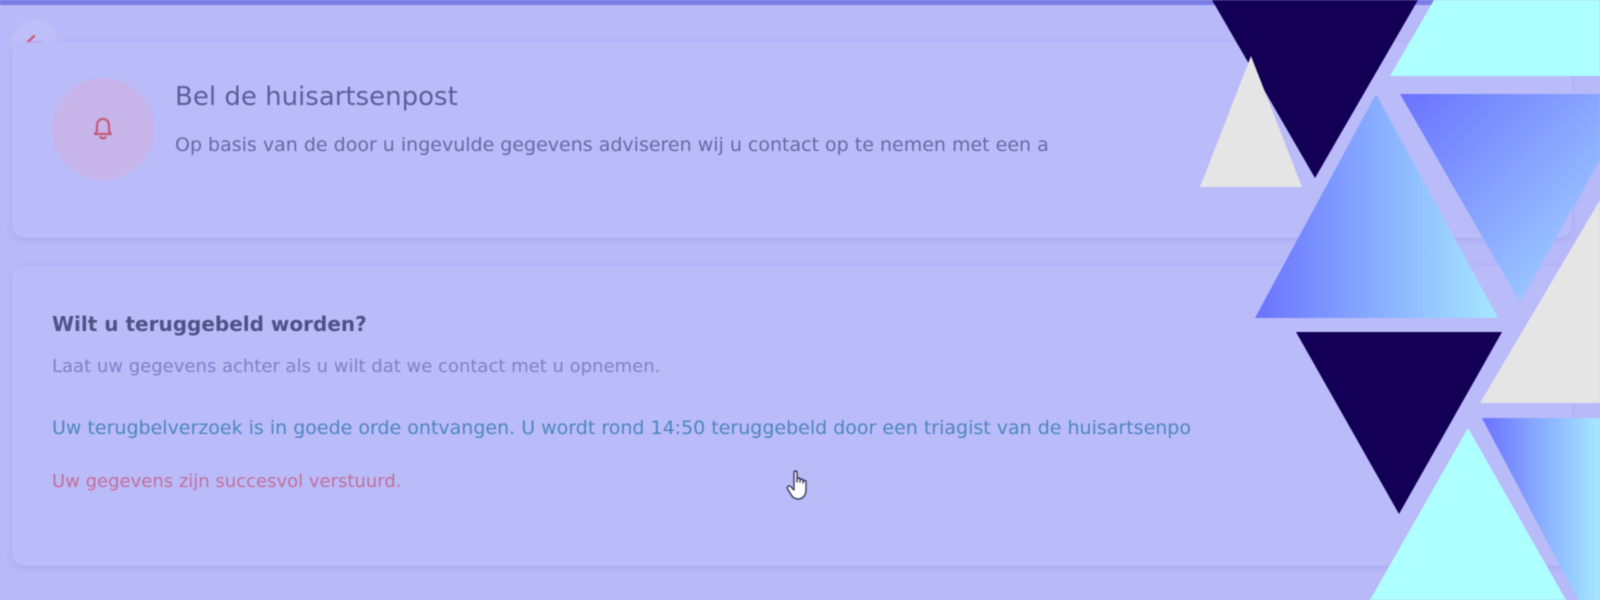 The width and height of the screenshot is (1600, 600). What do you see at coordinates (227, 481) in the screenshot?
I see `callback-success-message: Uw gegevens zijn succesvol verstuurd.` at bounding box center [227, 481].